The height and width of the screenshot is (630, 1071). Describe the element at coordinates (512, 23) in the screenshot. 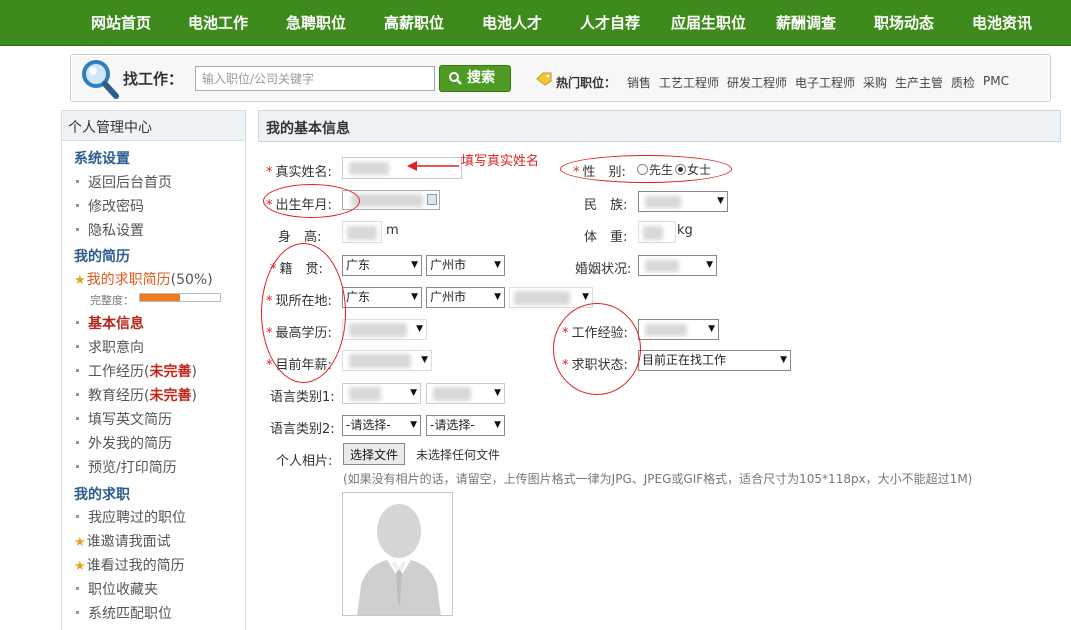

I see `nav-battery-talent: 电池人才` at that location.